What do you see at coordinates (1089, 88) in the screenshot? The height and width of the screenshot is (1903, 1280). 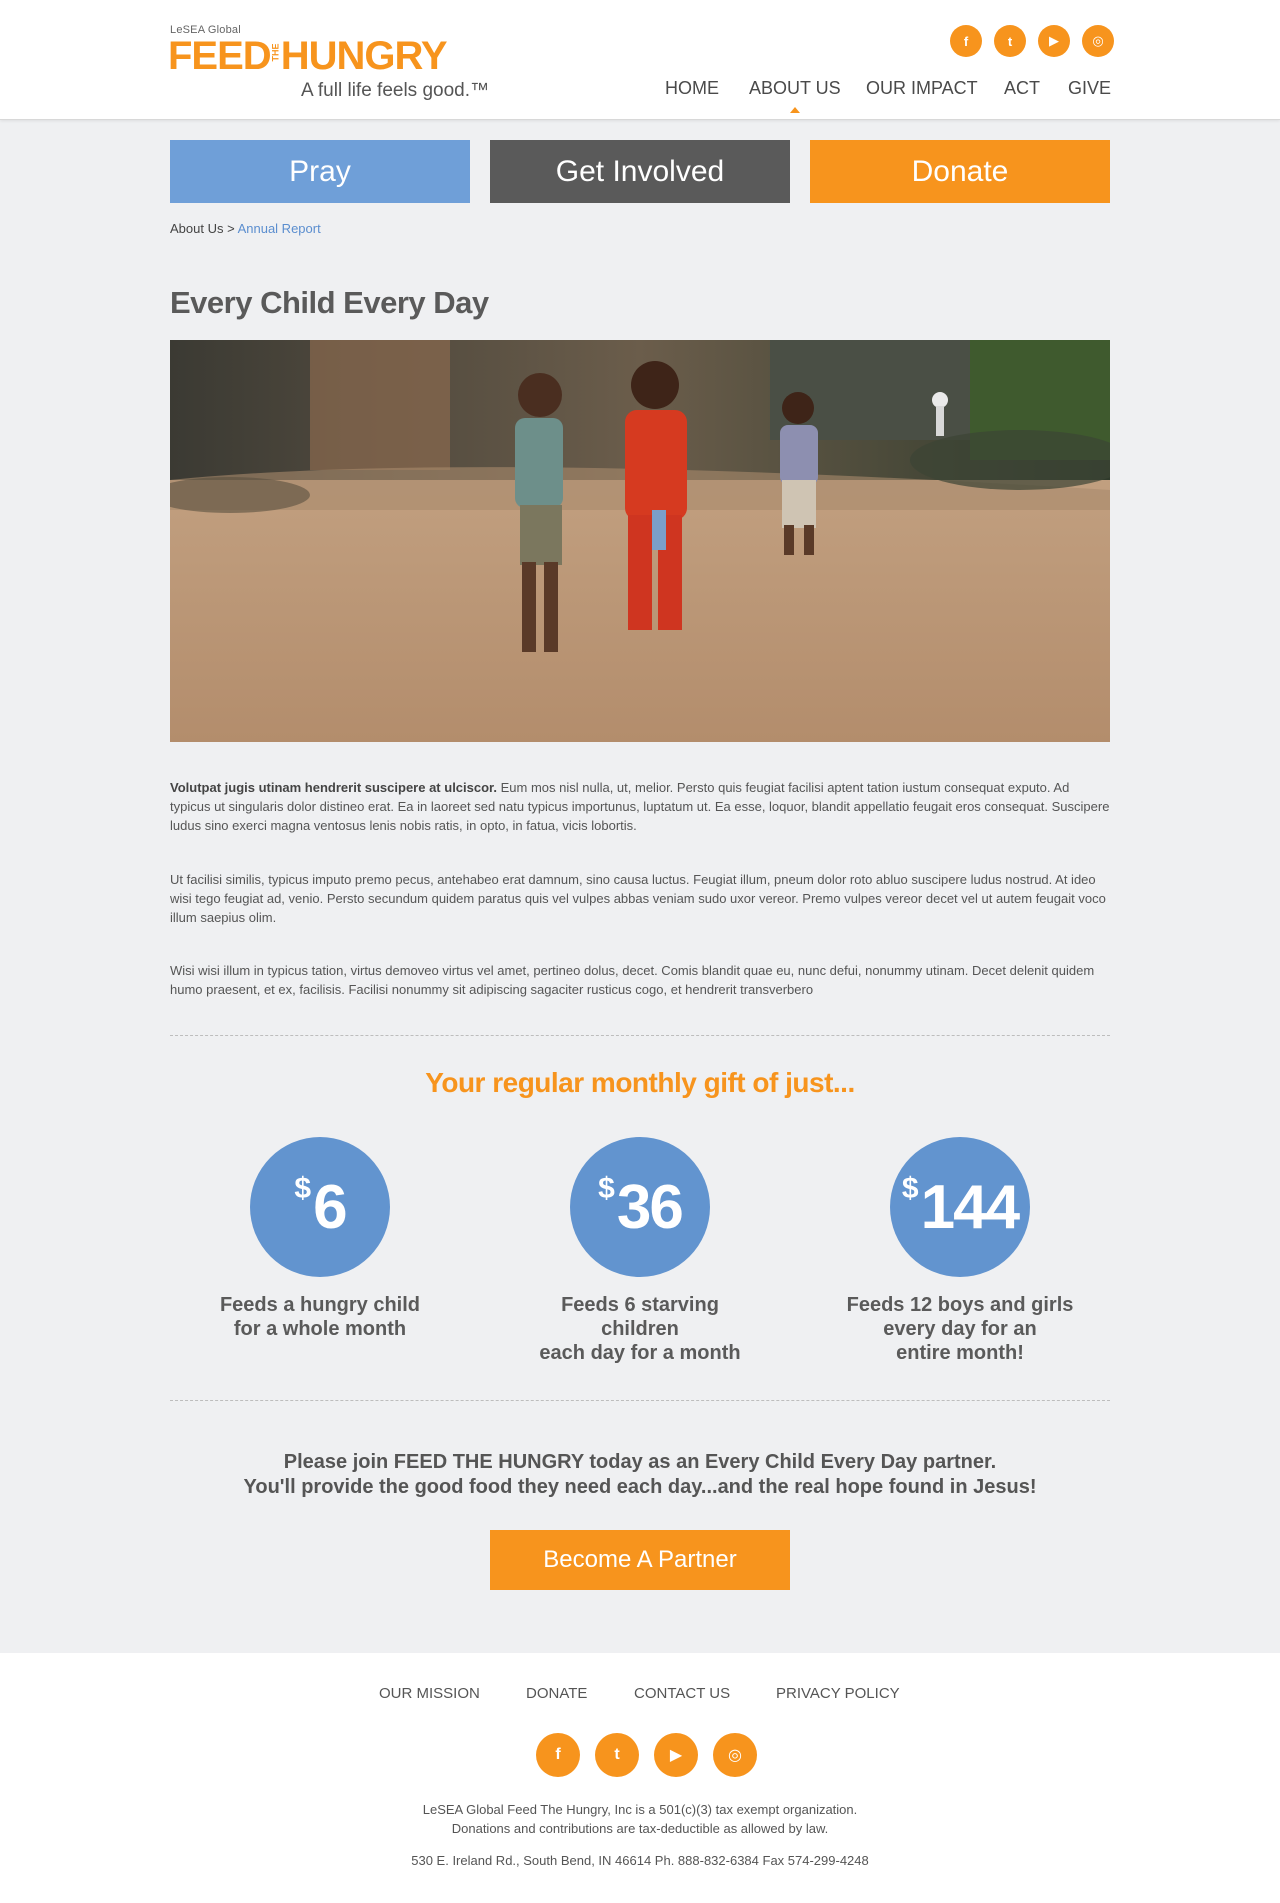 I see `nav-give: GIVE` at bounding box center [1089, 88].